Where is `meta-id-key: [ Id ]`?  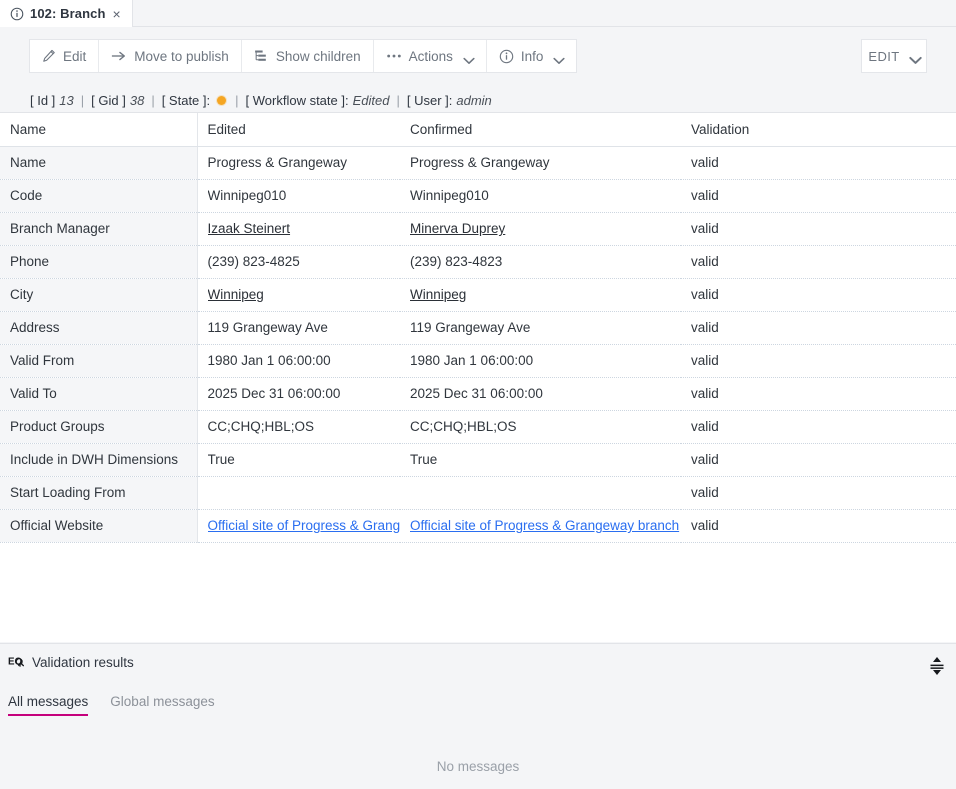
meta-id-key: [ Id ] is located at coordinates (43, 100).